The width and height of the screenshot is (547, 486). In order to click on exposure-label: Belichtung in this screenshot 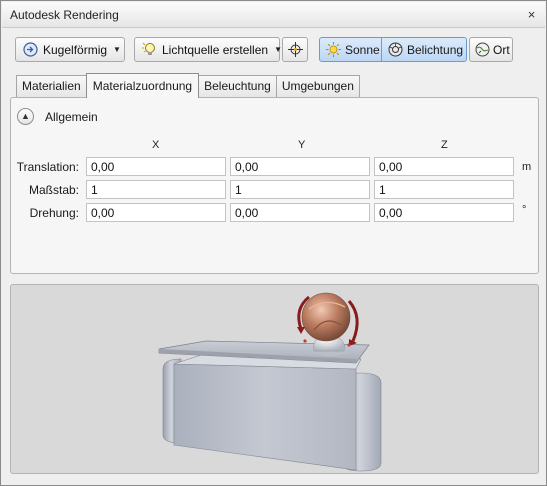, I will do `click(435, 49)`.